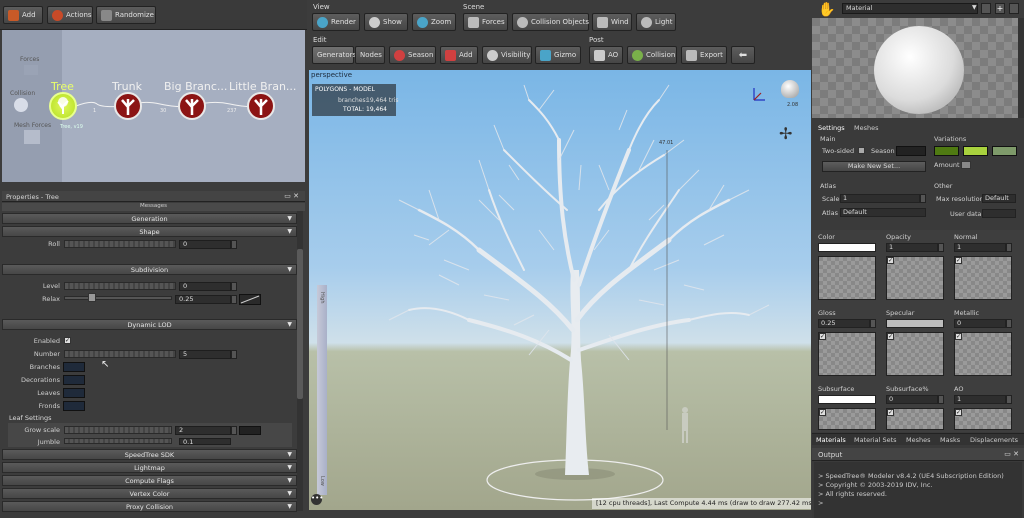 This screenshot has width=1024, height=518. Describe the element at coordinates (205, 442) in the screenshot. I see `jumble-value: 0.1` at that location.